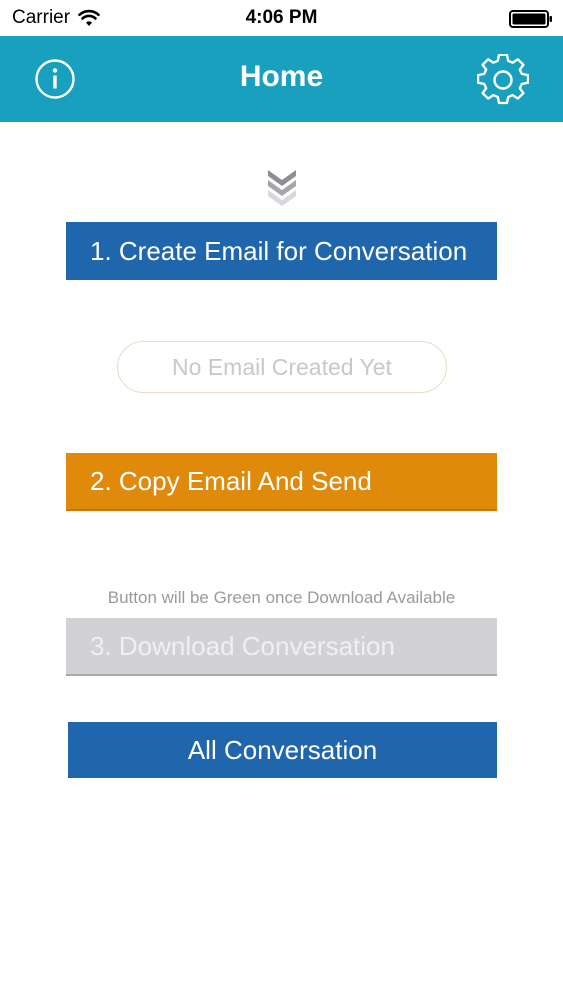 This screenshot has width=563, height=1000. What do you see at coordinates (530, 19) in the screenshot?
I see `battery-icon` at bounding box center [530, 19].